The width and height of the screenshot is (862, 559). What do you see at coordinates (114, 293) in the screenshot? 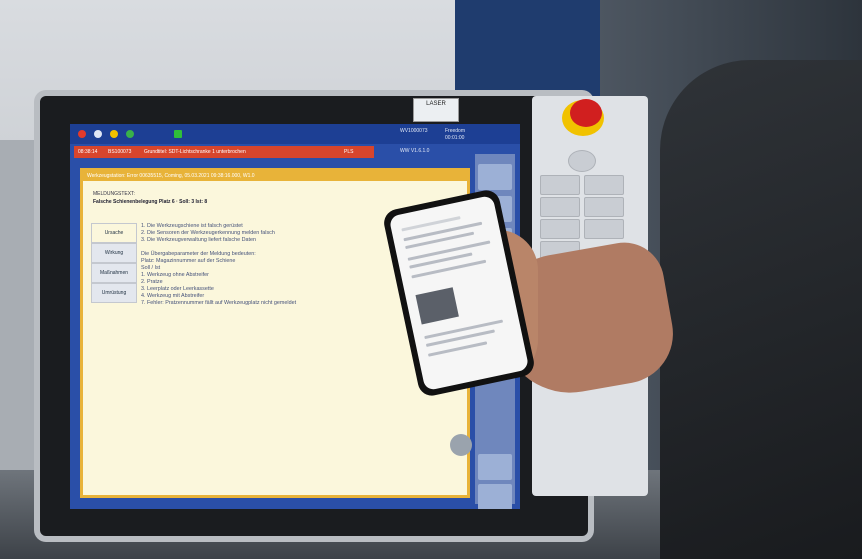
I see `tab-umruestung: Umrüstung` at bounding box center [114, 293].